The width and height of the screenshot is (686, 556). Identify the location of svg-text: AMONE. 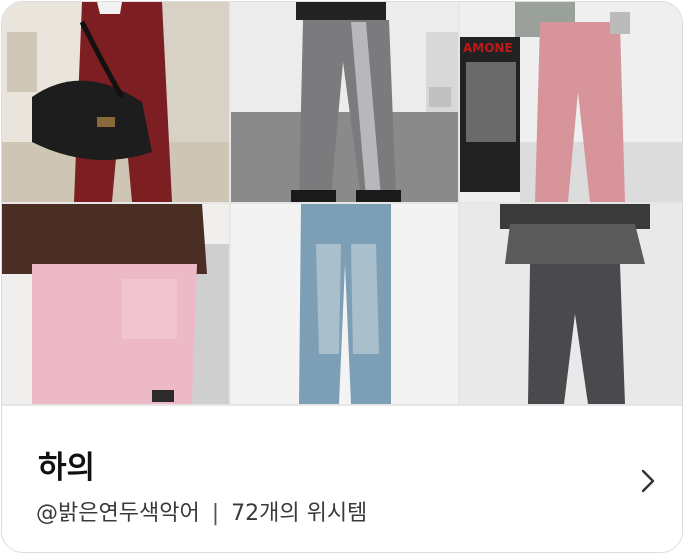
(488, 48).